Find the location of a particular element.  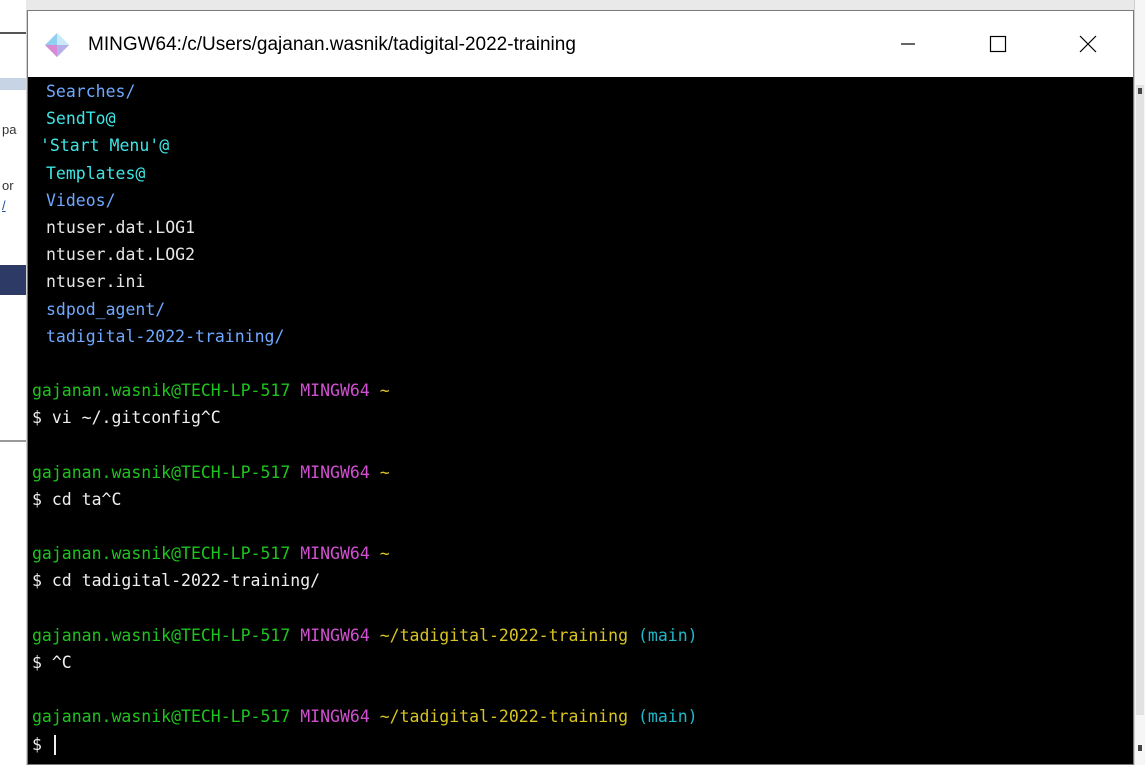

listing-entry-name: sdpod_agent/ is located at coordinates (106, 309).